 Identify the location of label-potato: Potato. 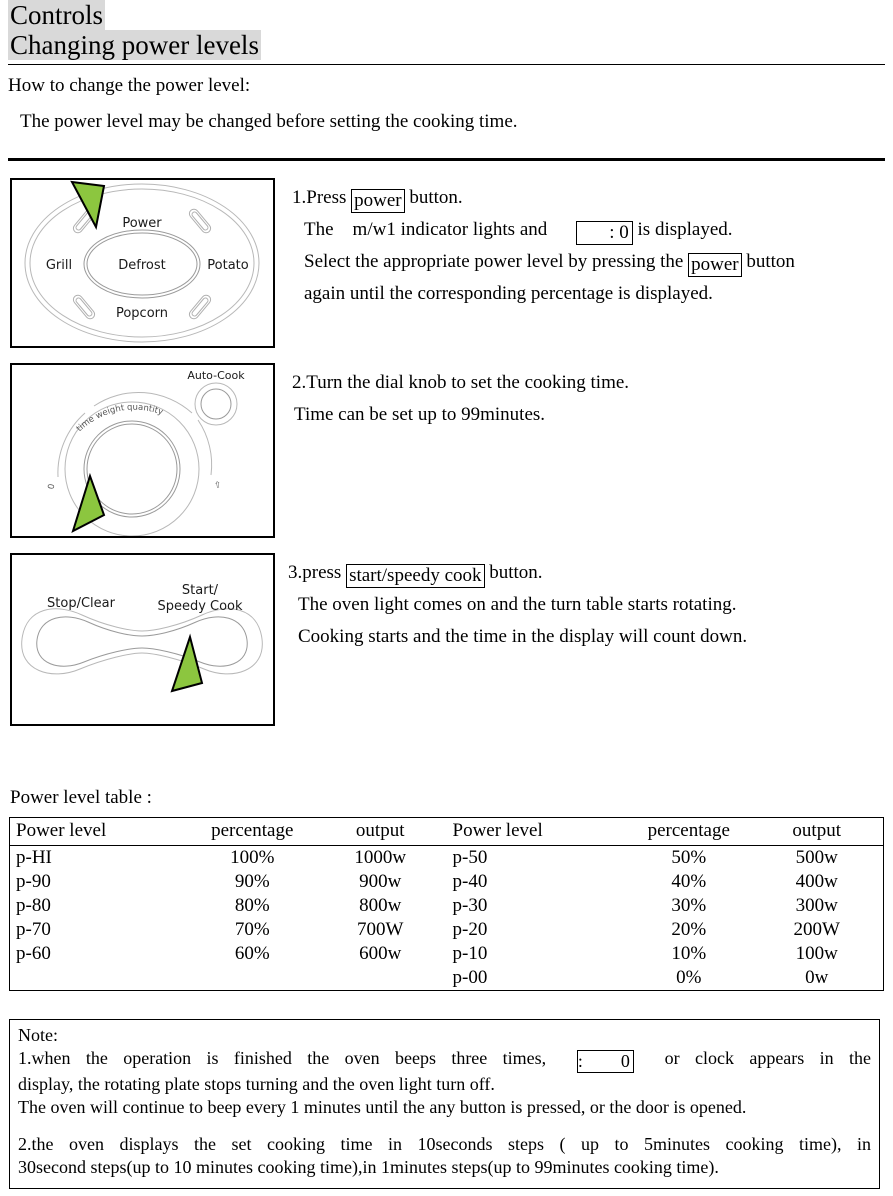
(227, 265).